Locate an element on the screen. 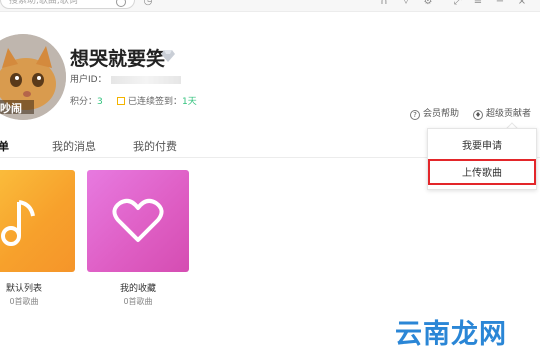 Image resolution: width=540 pixels, height=360 pixels. skin-icon: ▿ is located at coordinates (406, 4).